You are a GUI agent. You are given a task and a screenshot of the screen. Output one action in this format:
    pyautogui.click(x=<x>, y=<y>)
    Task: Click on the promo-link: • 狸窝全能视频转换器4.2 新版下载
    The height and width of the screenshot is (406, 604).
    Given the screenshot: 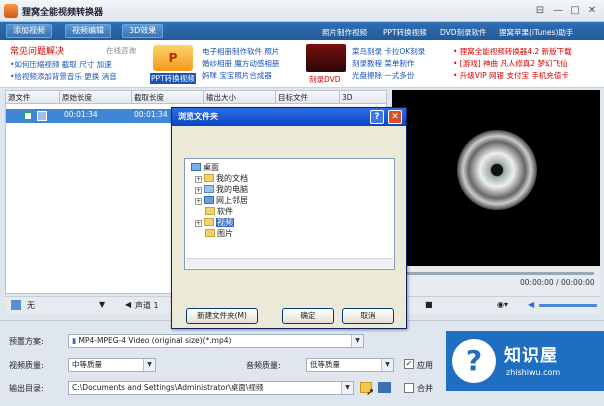 What is the action you would take?
    pyautogui.click(x=512, y=51)
    